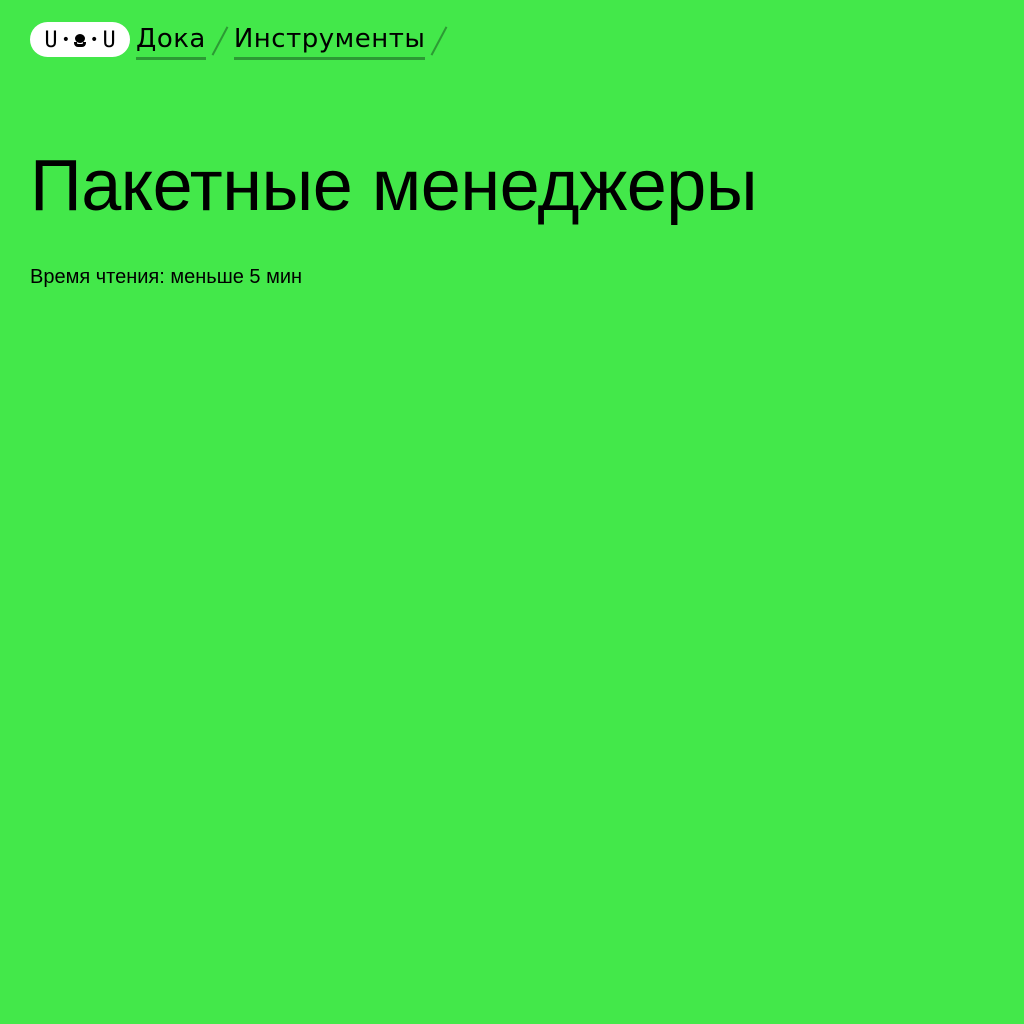 The image size is (1024, 1024). I want to click on site-header: U • • U Дока Инструменты, so click(241, 42).